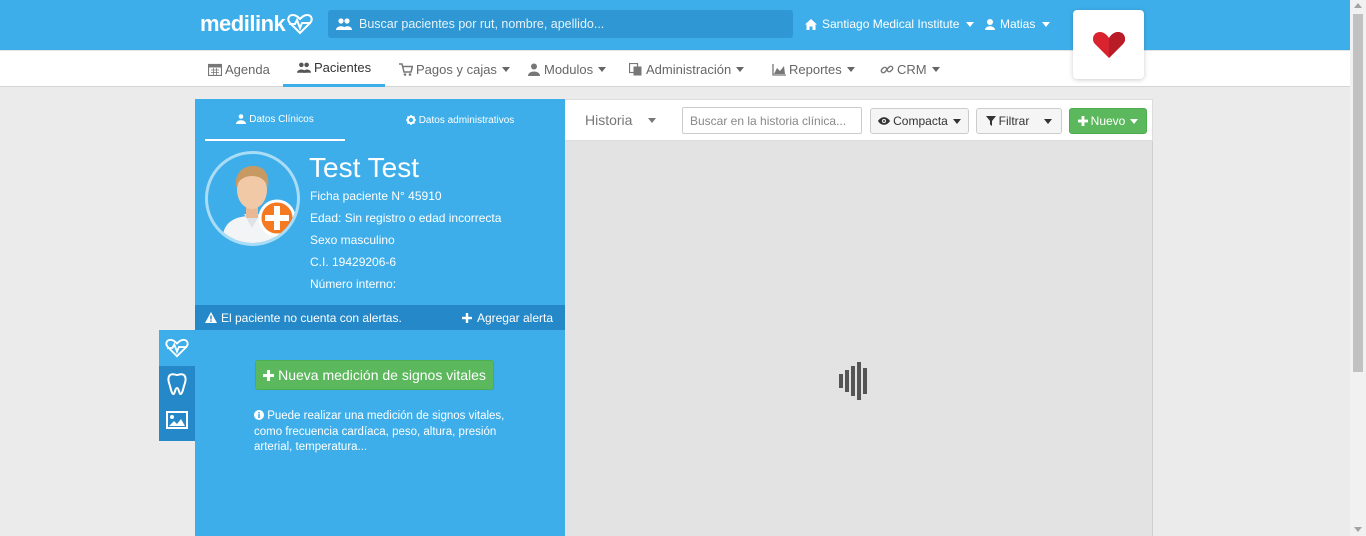 The image size is (1366, 536). I want to click on new-vitals-button: Nueva medición de signos vitales, so click(374, 375).